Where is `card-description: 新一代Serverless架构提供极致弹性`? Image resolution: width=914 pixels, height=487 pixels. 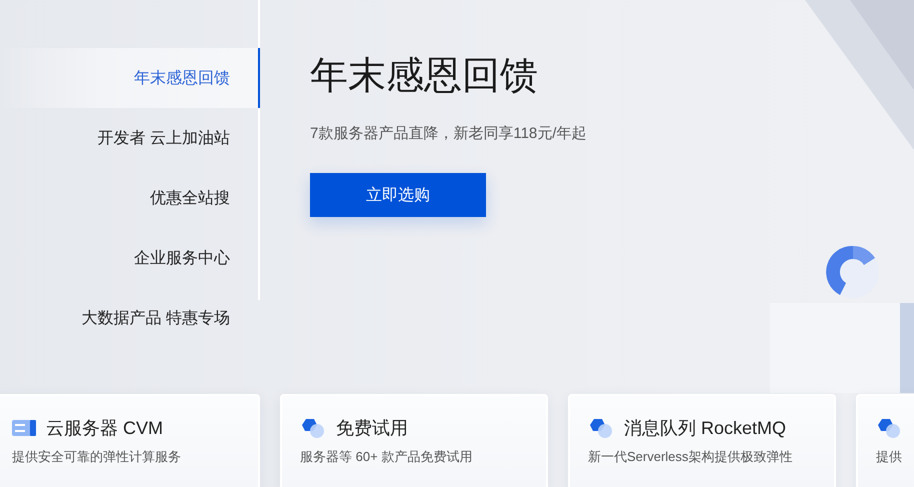
card-description: 新一代Serverless架构提供极致弹性 is located at coordinates (691, 457).